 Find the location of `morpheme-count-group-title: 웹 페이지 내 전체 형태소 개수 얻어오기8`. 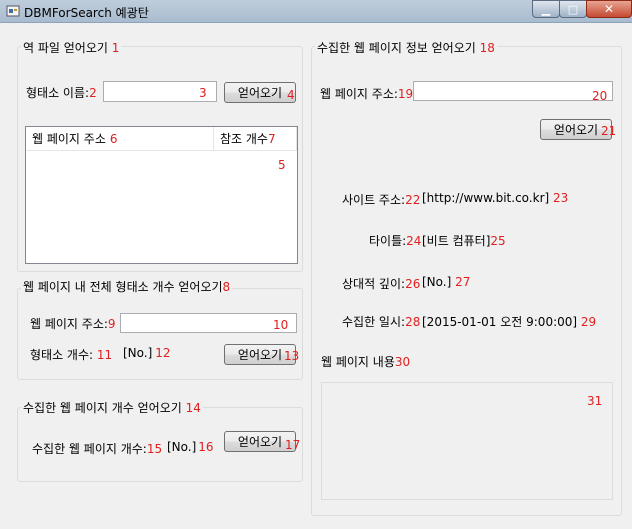

morpheme-count-group-title: 웹 페이지 내 전체 형태소 개수 얻어오기8 is located at coordinates (127, 286).